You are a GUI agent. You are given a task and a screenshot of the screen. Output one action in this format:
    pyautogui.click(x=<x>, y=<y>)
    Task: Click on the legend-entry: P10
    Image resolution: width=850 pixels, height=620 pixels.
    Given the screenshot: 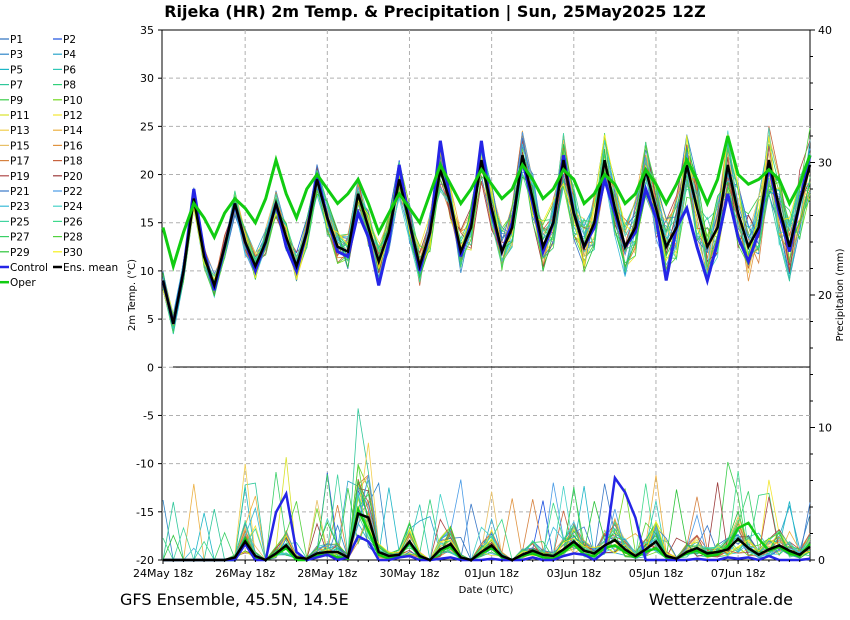 What is the action you would take?
    pyautogui.click(x=73, y=101)
    